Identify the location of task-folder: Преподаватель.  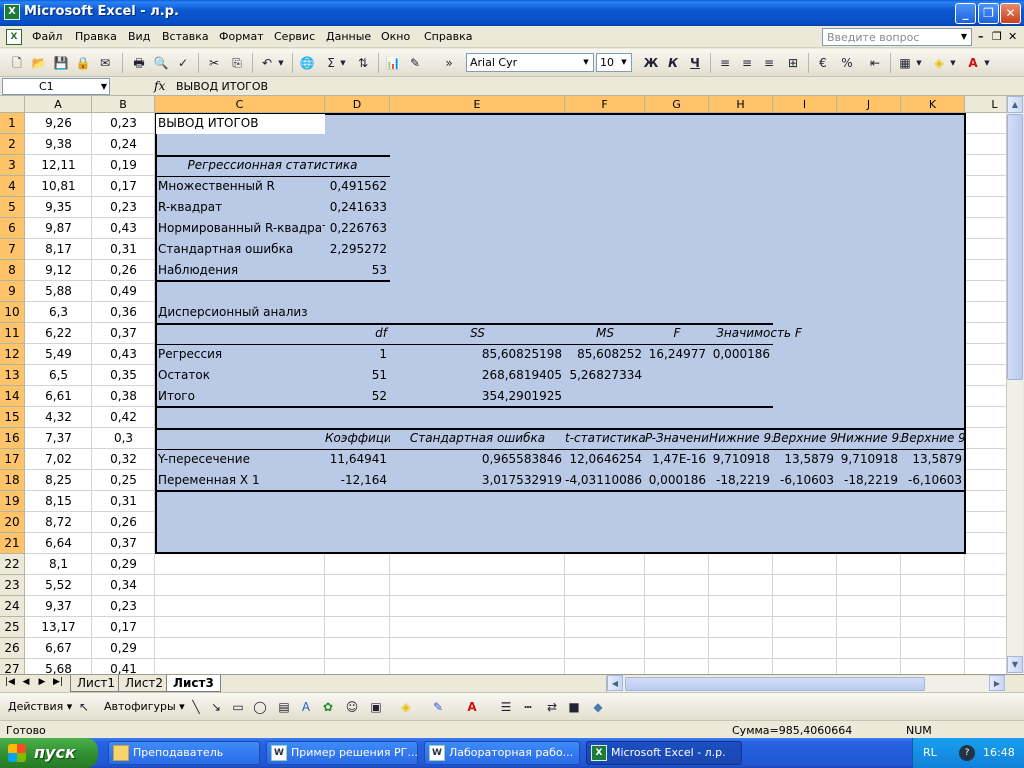
(184, 753).